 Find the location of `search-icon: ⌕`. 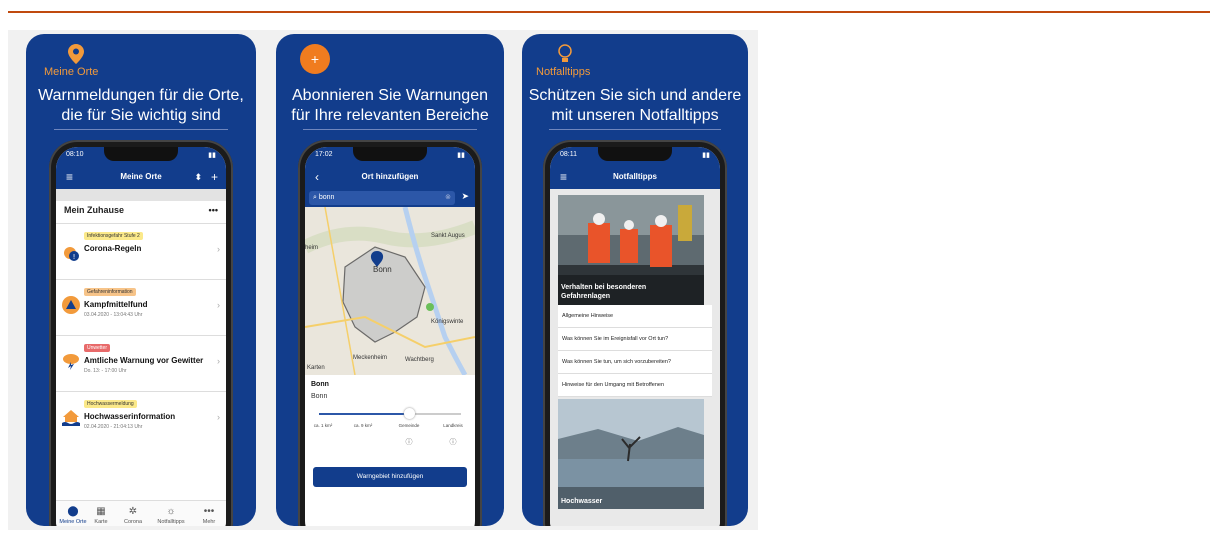

search-icon: ⌕ is located at coordinates (315, 197).